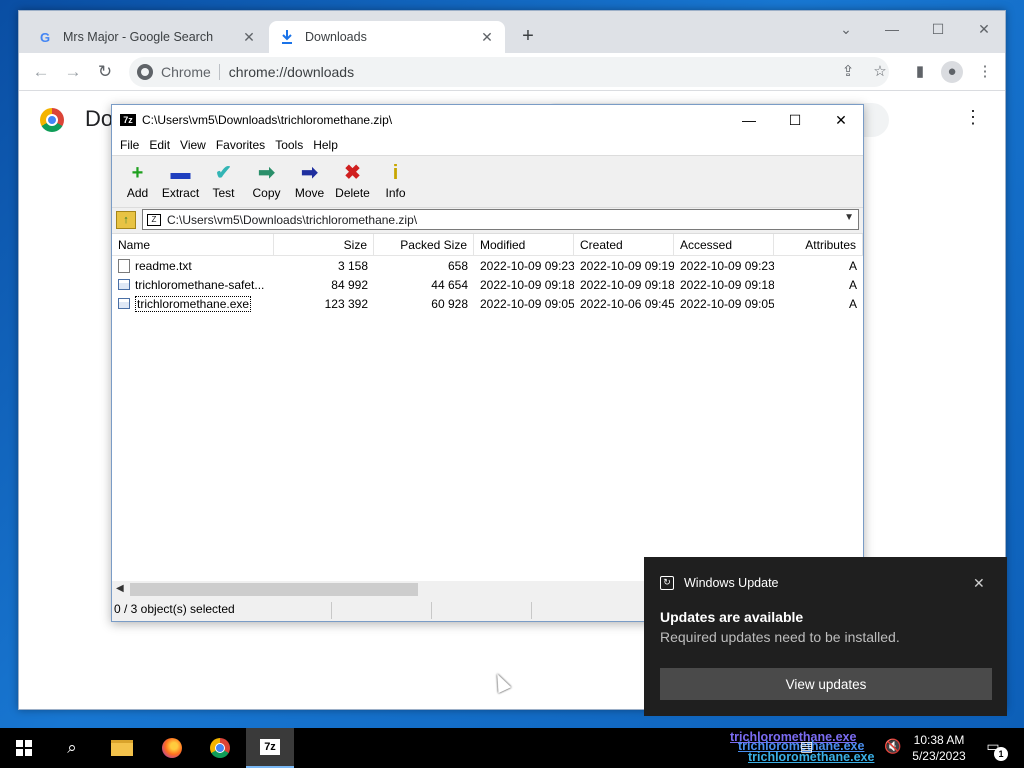  I want to click on test-label: Test, so click(223, 193).